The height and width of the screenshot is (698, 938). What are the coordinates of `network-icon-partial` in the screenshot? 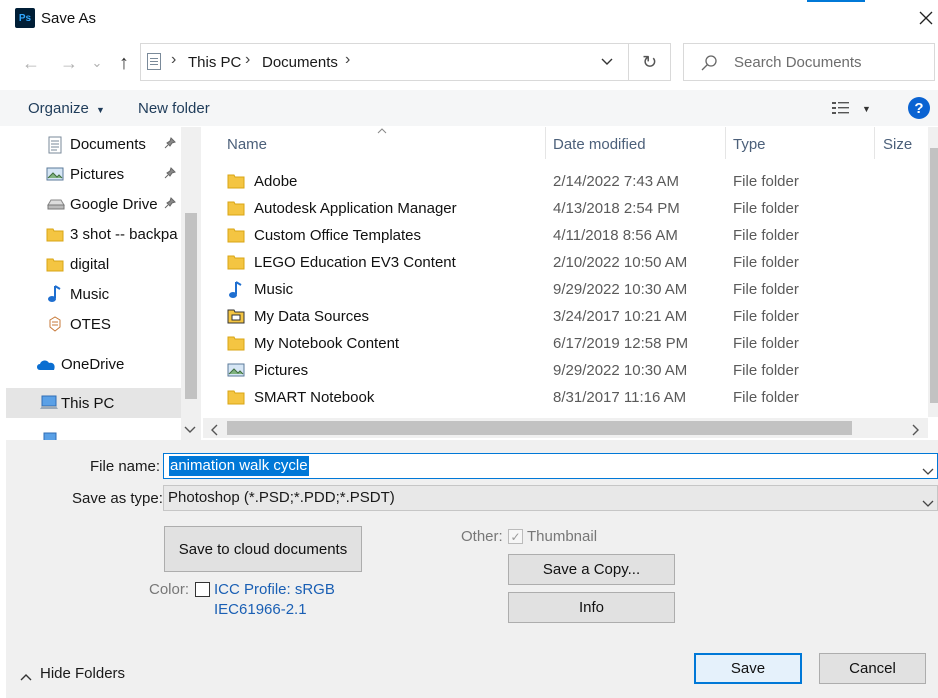 It's located at (50, 434).